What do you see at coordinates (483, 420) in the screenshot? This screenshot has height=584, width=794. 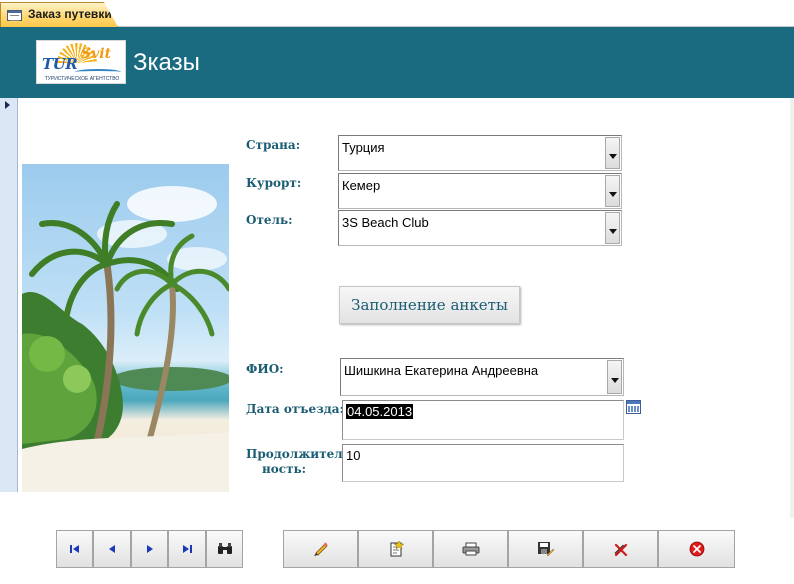 I see `departure-date-input: 04.05.2013` at bounding box center [483, 420].